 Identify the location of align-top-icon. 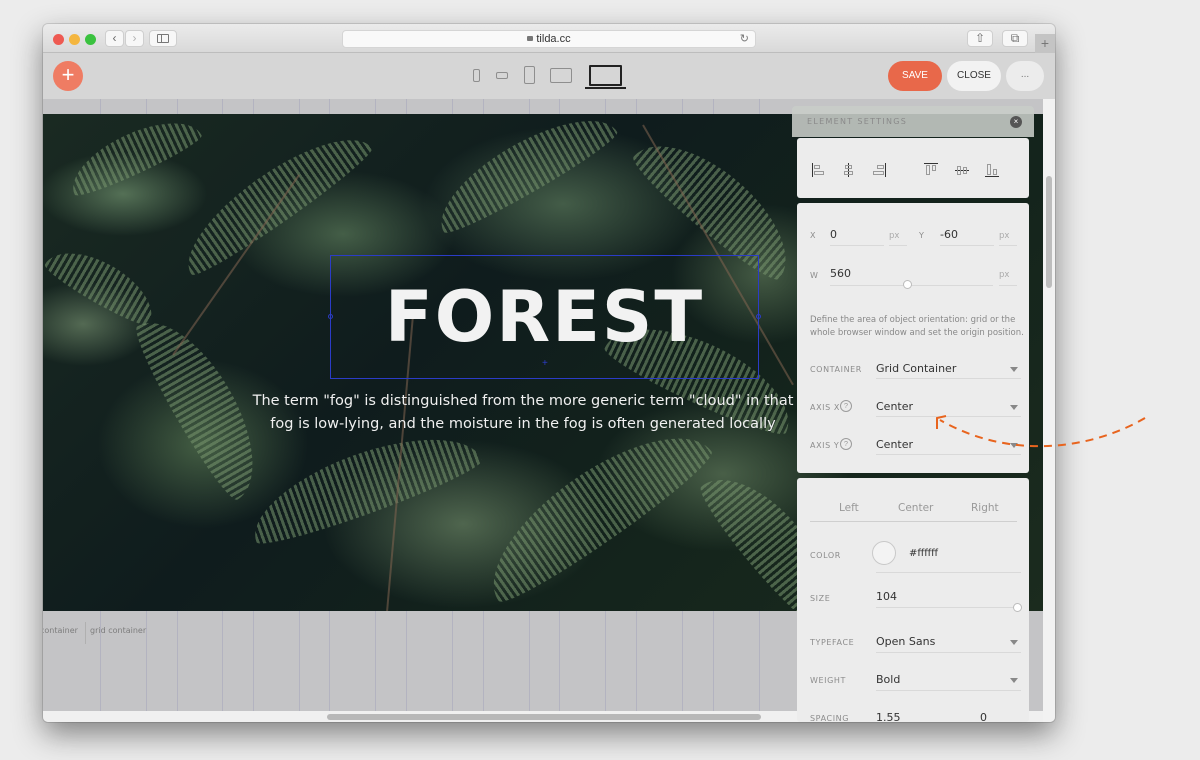
(931, 170).